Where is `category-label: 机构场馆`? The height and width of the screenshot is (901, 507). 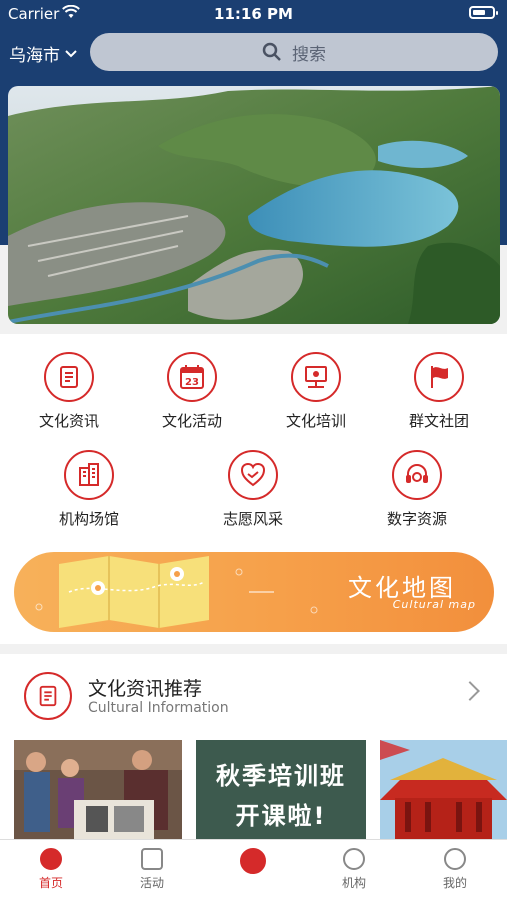
category-label: 机构场馆 is located at coordinates (88, 519).